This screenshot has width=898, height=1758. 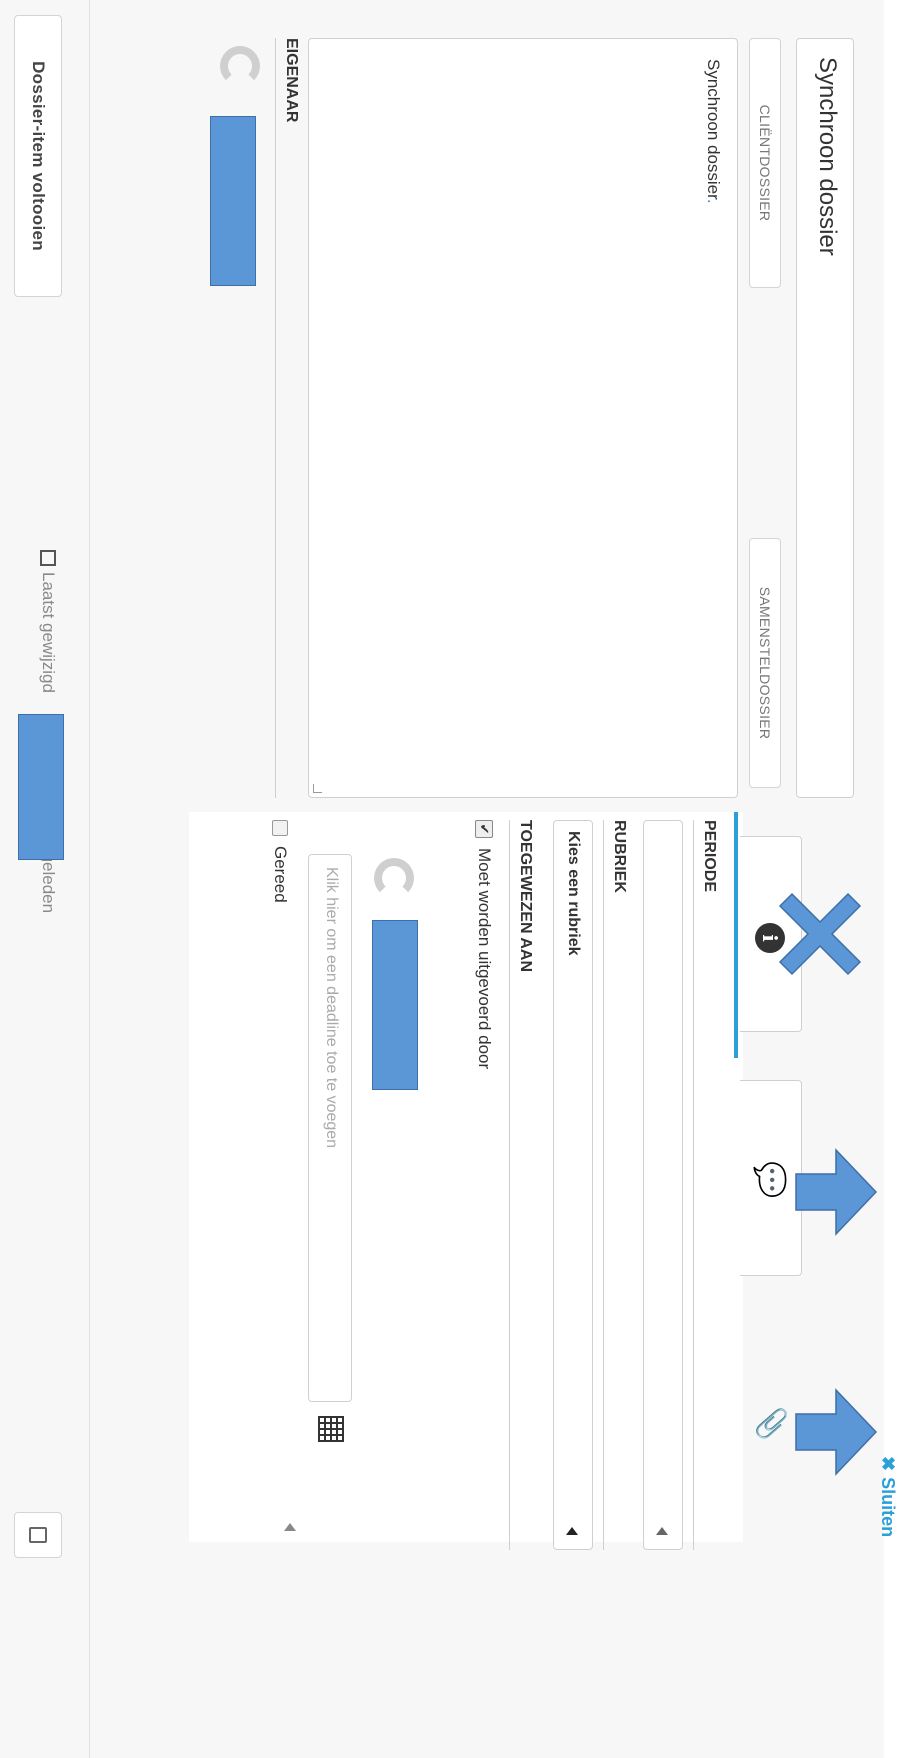 I want to click on assignee-loading-spinner, so click(x=394, y=878).